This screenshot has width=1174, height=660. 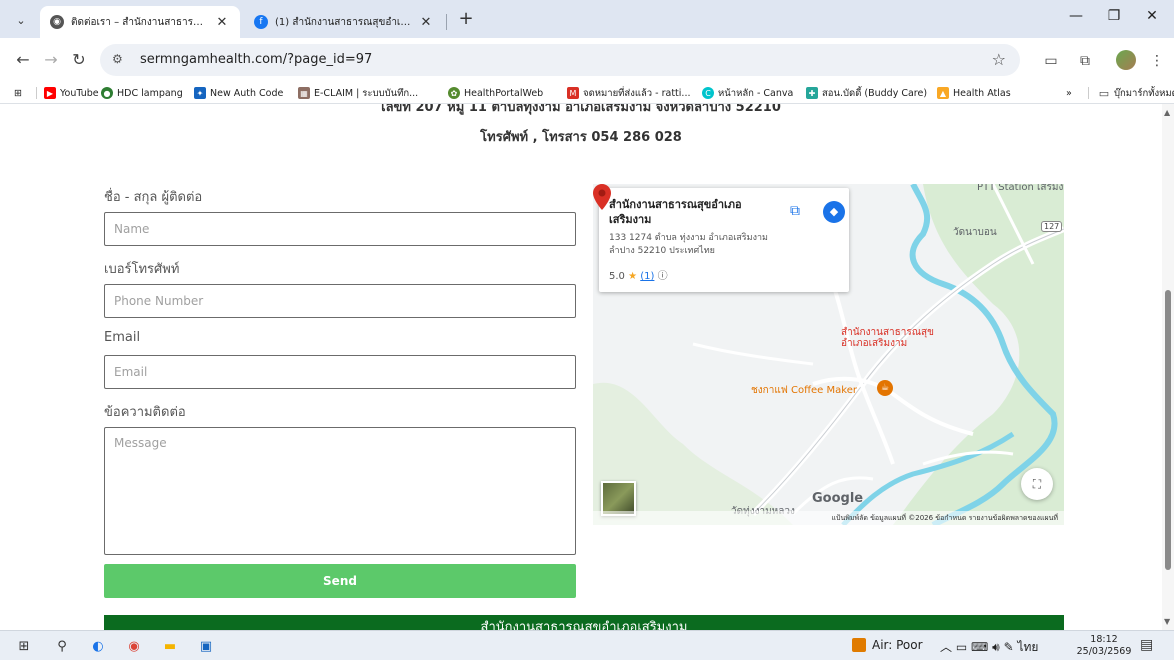 I want to click on scroll-down-icon: ▼, so click(x=1167, y=621).